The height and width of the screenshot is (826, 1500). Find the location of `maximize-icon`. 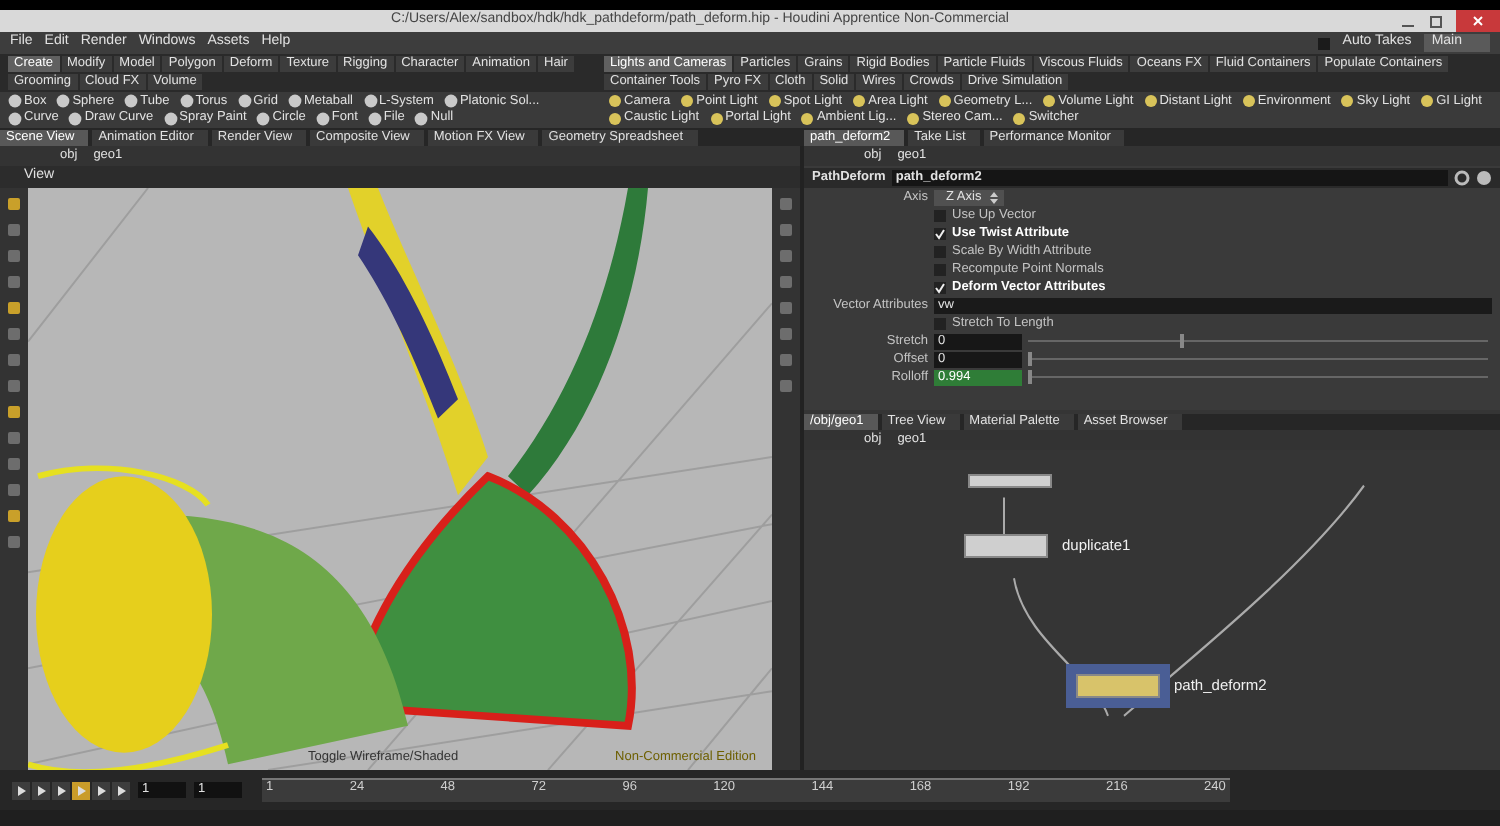

maximize-icon is located at coordinates (1436, 21).